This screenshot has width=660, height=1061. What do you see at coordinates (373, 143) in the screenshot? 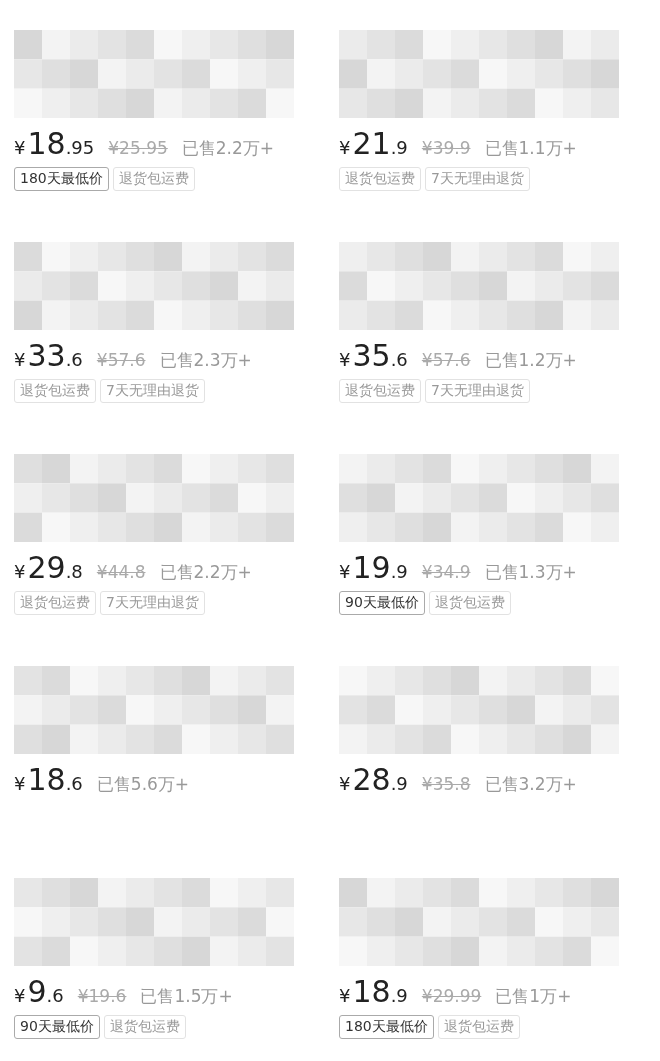
I see `price: ¥21.9` at bounding box center [373, 143].